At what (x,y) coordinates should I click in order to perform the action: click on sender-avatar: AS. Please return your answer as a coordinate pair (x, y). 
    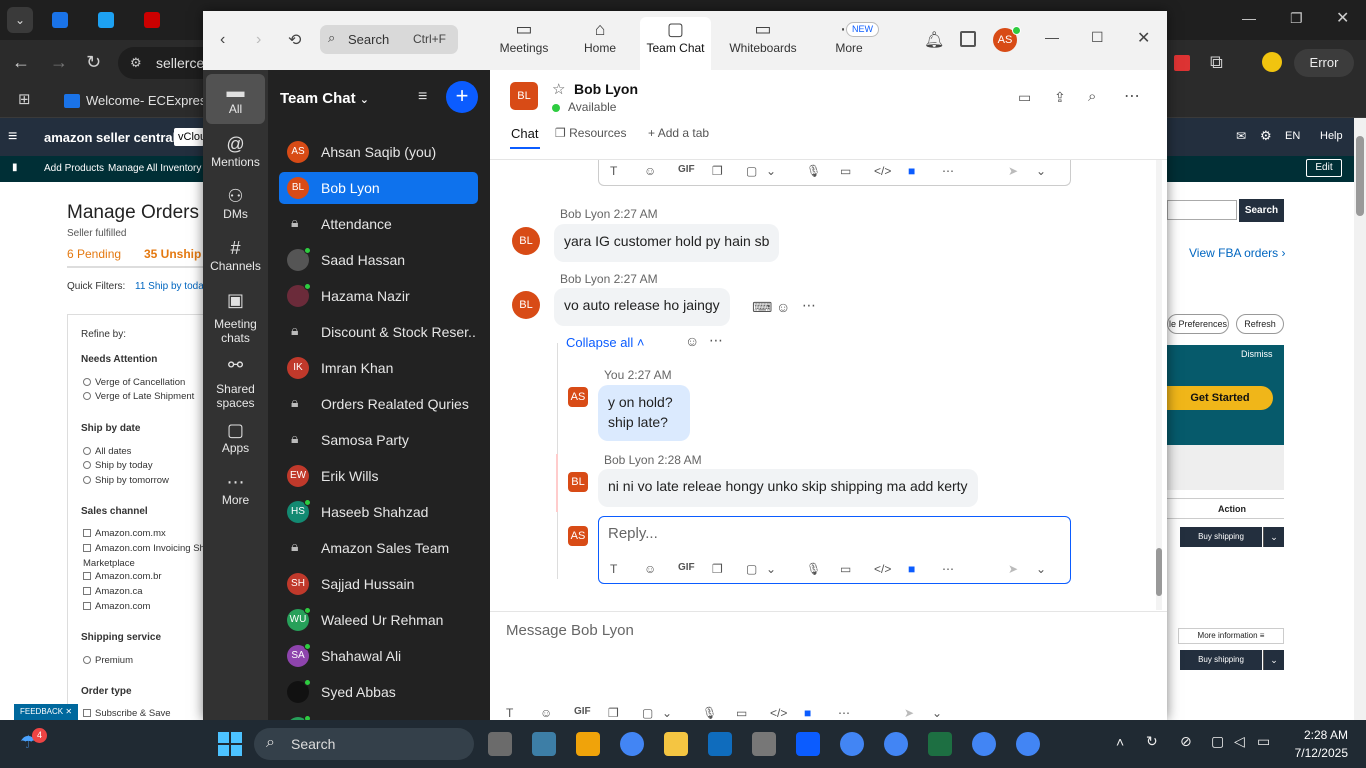
    Looking at the image, I should click on (578, 397).